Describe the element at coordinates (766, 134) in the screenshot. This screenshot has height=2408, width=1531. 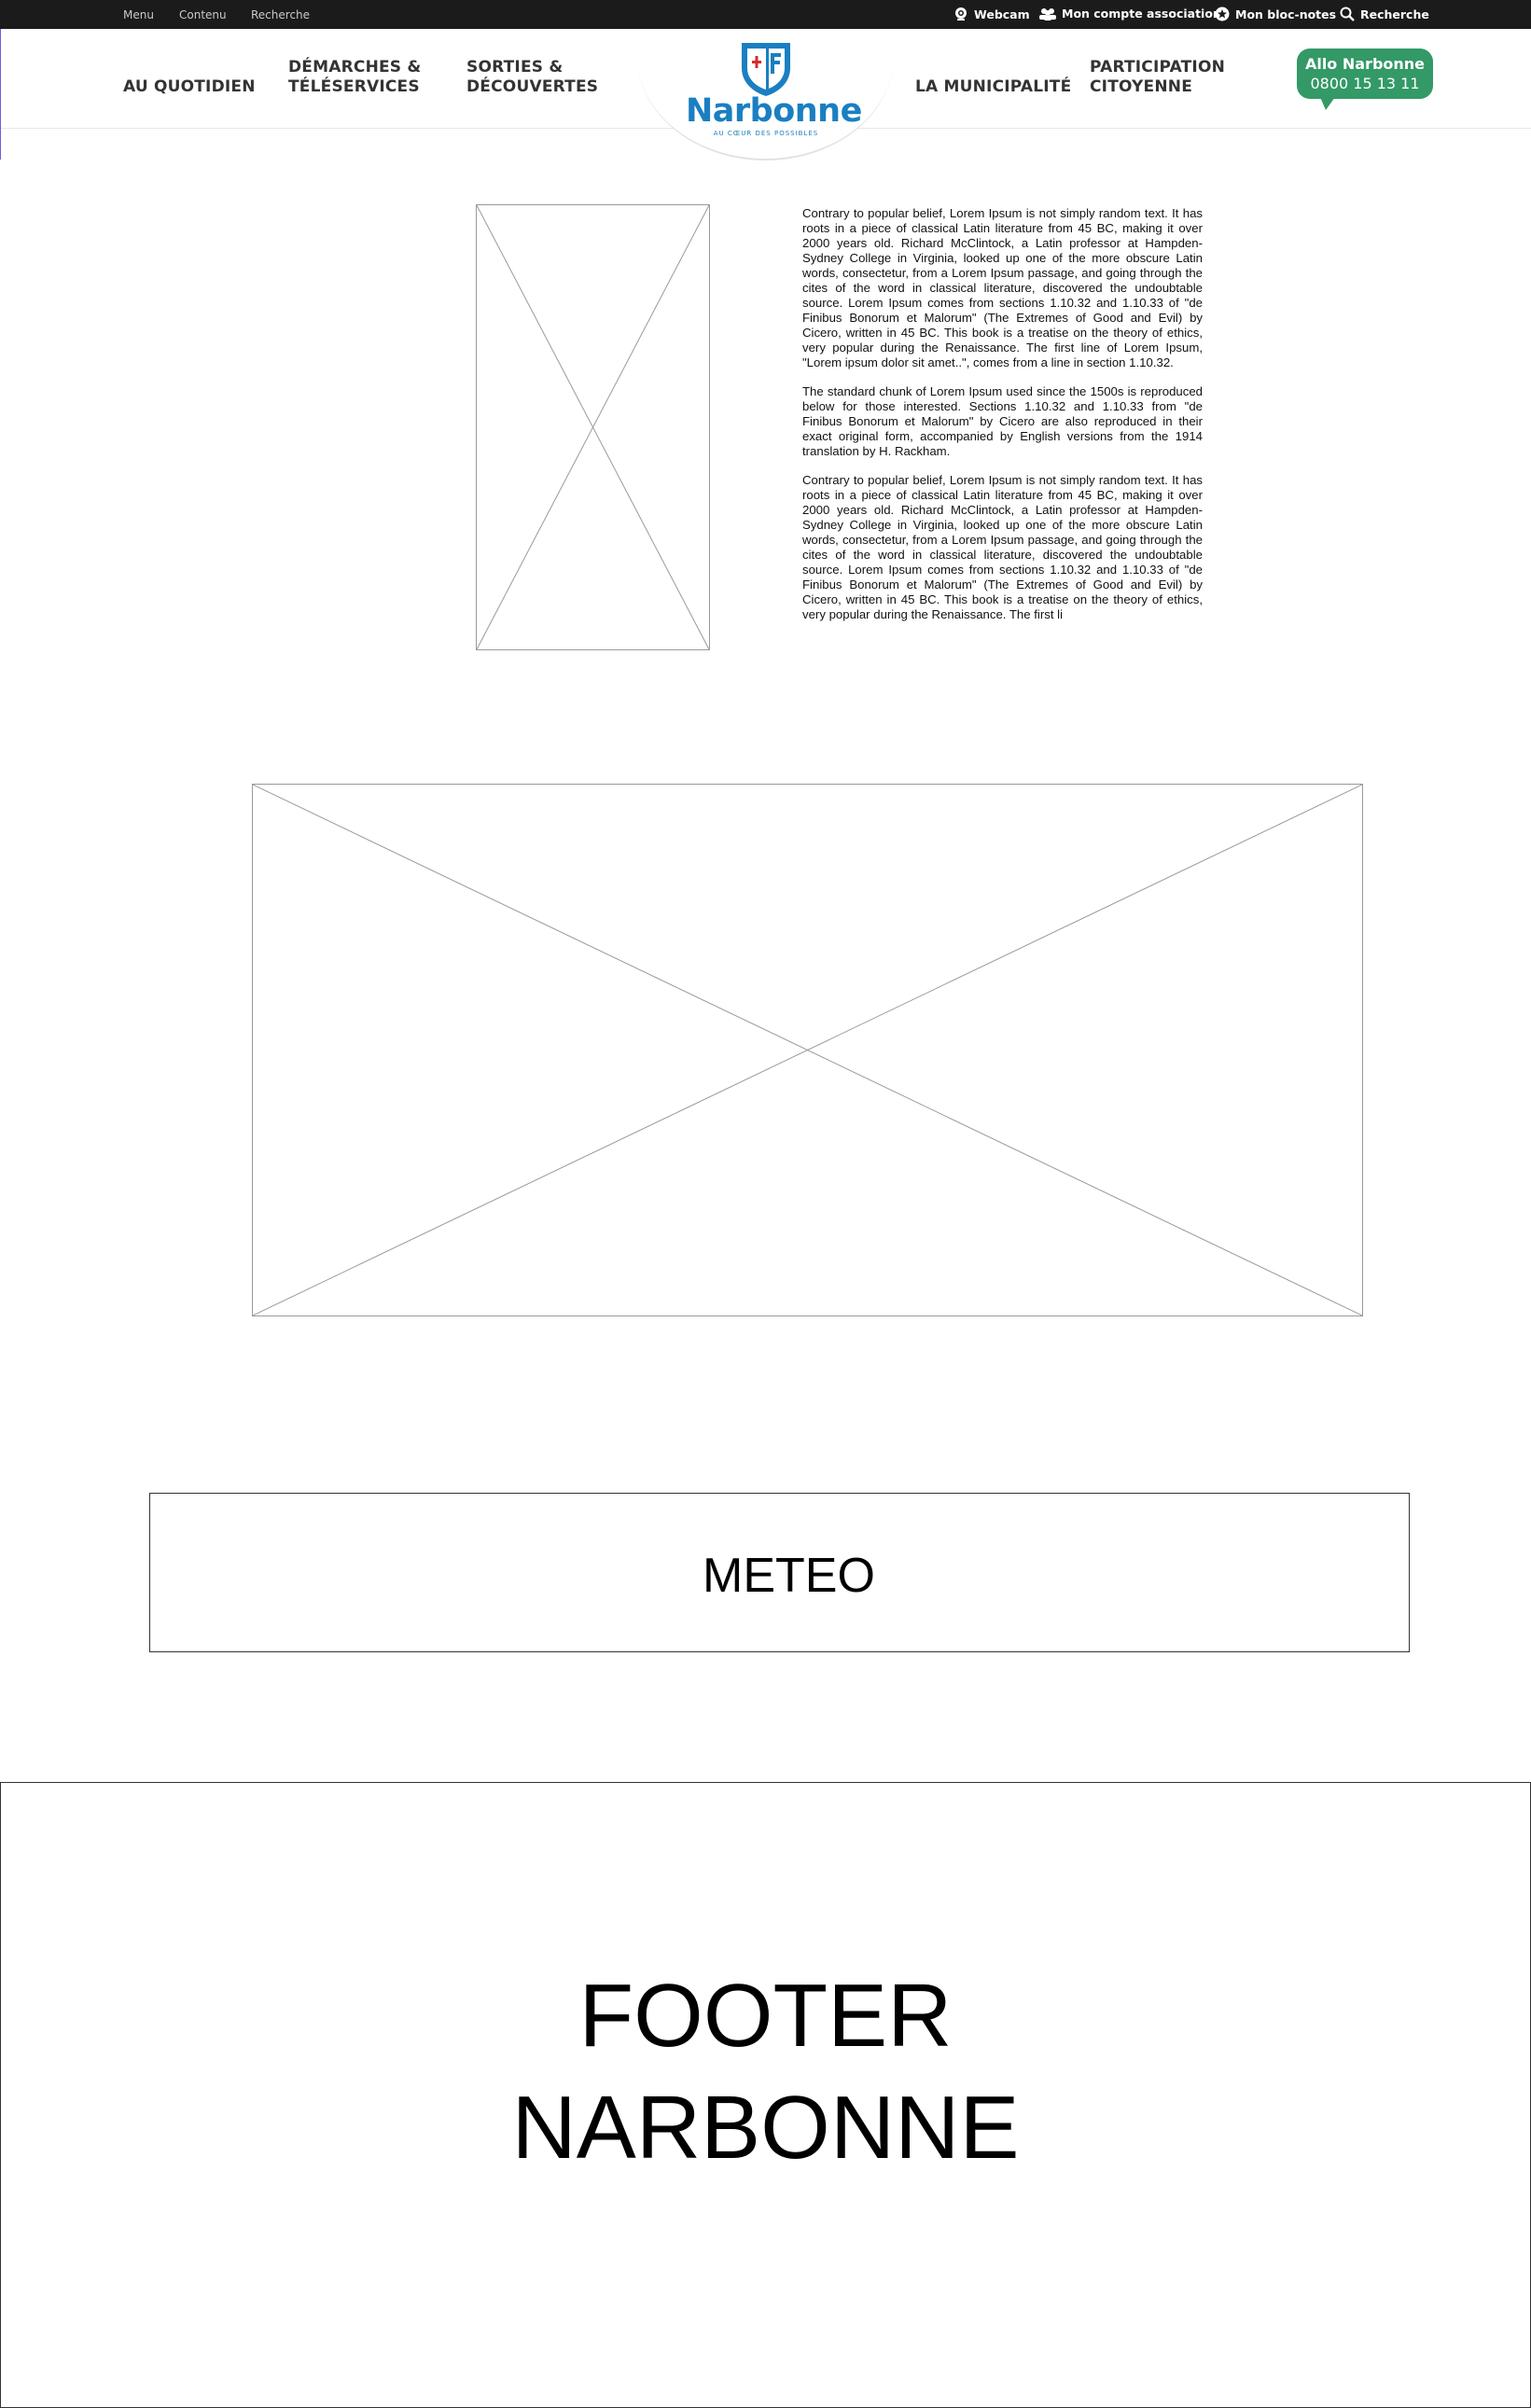
I see `logo-tagline: AU CŒUR DES POSSIBLES` at that location.